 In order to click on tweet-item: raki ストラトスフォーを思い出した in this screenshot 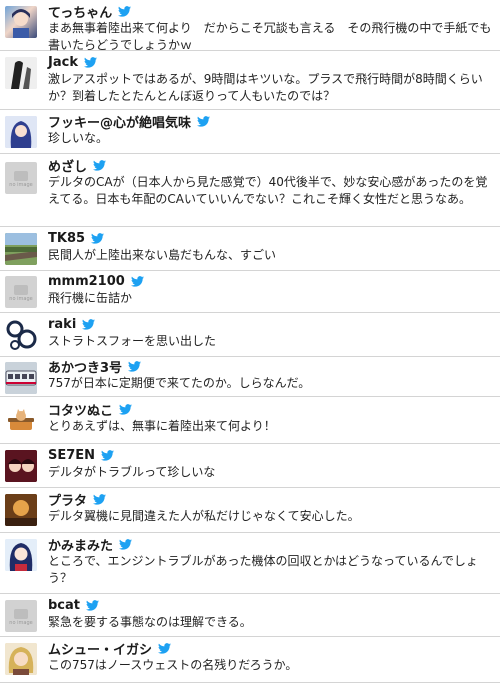, I will do `click(250, 335)`.